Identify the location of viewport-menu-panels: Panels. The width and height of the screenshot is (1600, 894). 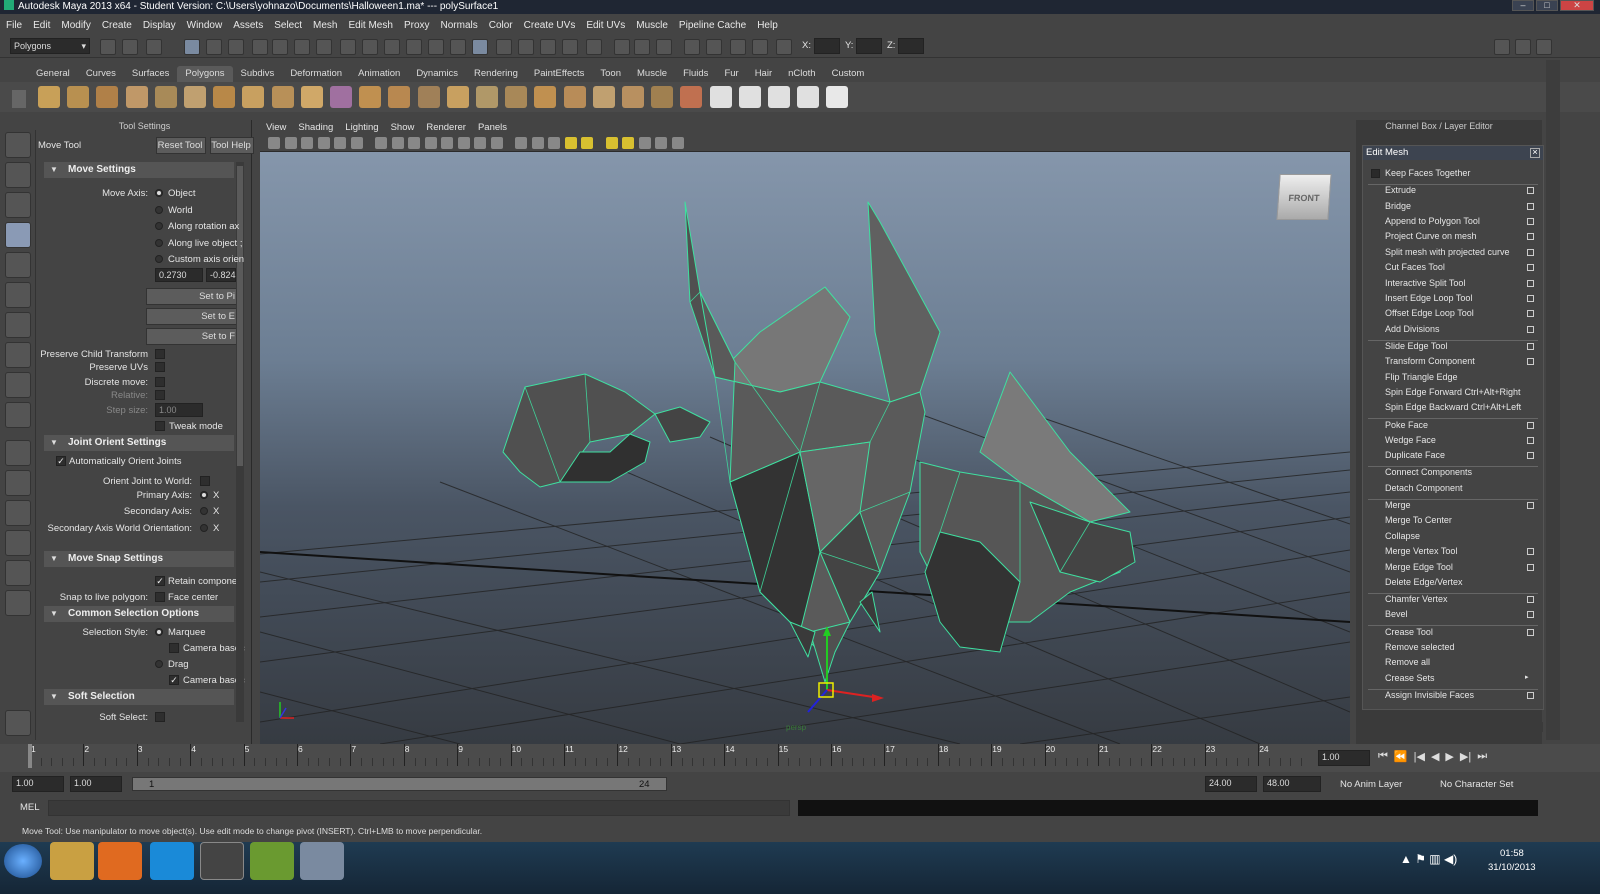
(492, 127).